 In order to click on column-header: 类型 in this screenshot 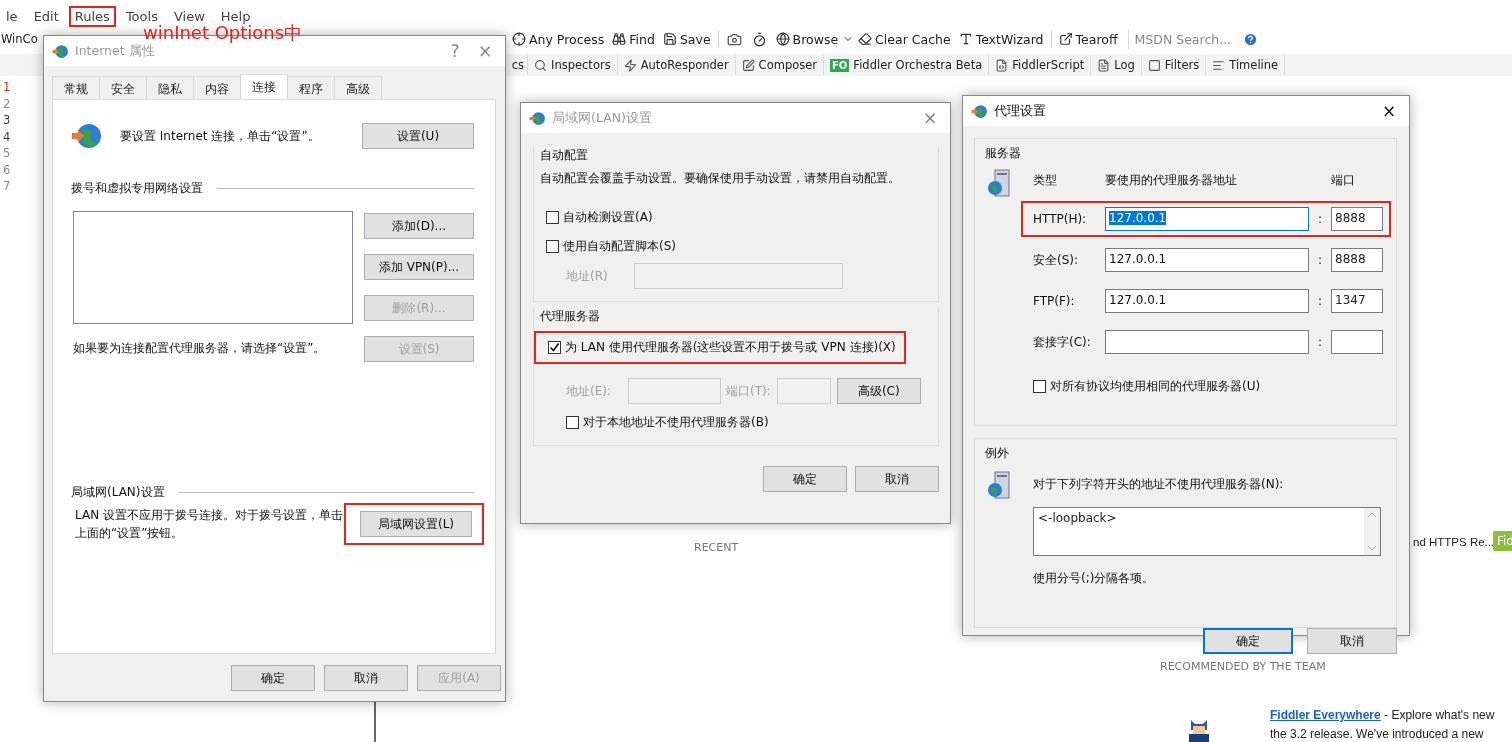, I will do `click(1045, 180)`.